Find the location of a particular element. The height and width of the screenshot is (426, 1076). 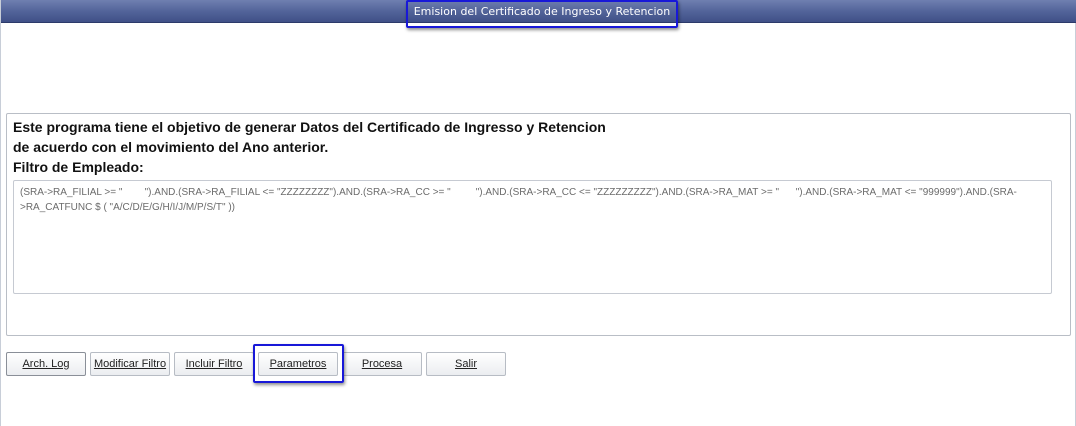

parametros-button: Parametros is located at coordinates (298, 364).